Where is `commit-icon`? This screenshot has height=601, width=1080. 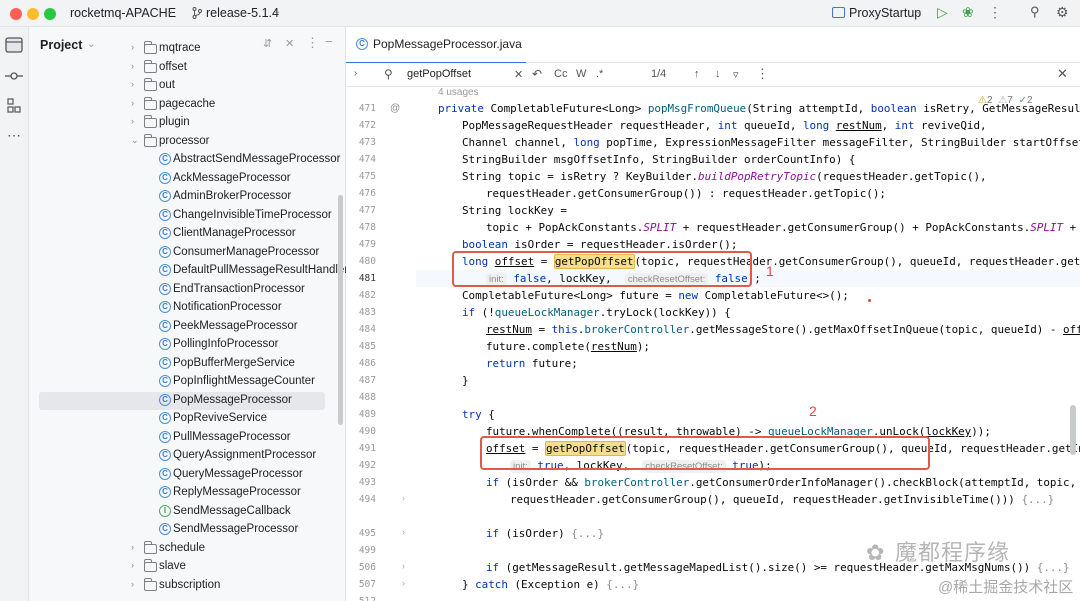 commit-icon is located at coordinates (14, 76).